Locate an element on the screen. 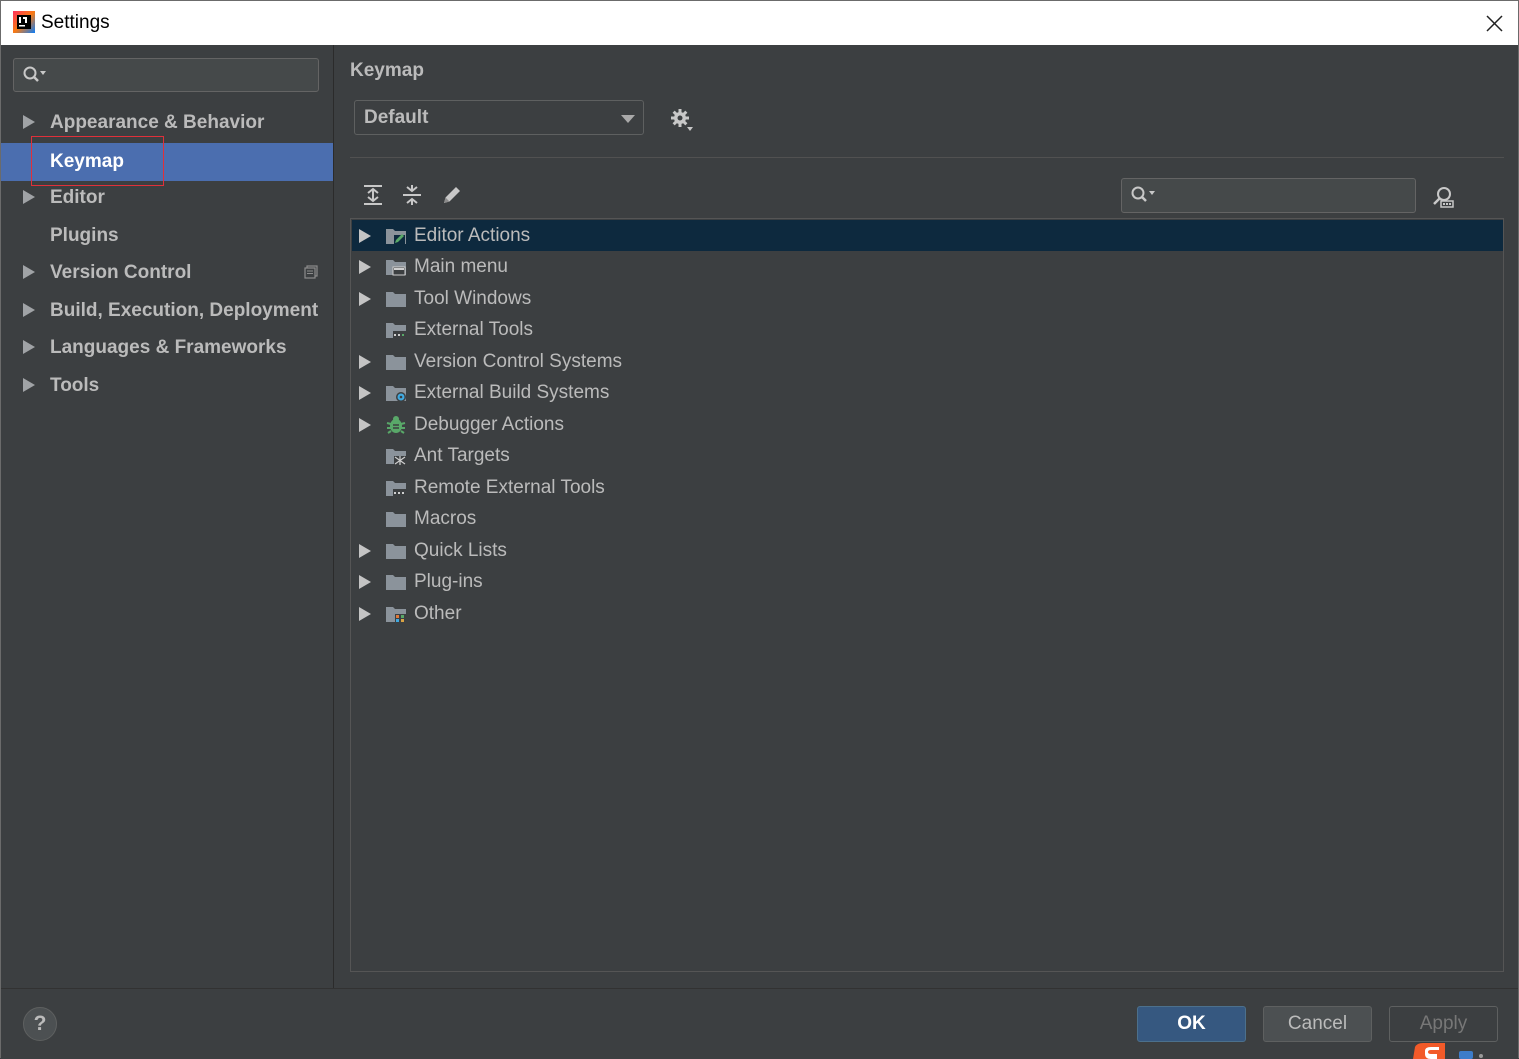  tree-item-external-tools: External Tools is located at coordinates (927, 329).